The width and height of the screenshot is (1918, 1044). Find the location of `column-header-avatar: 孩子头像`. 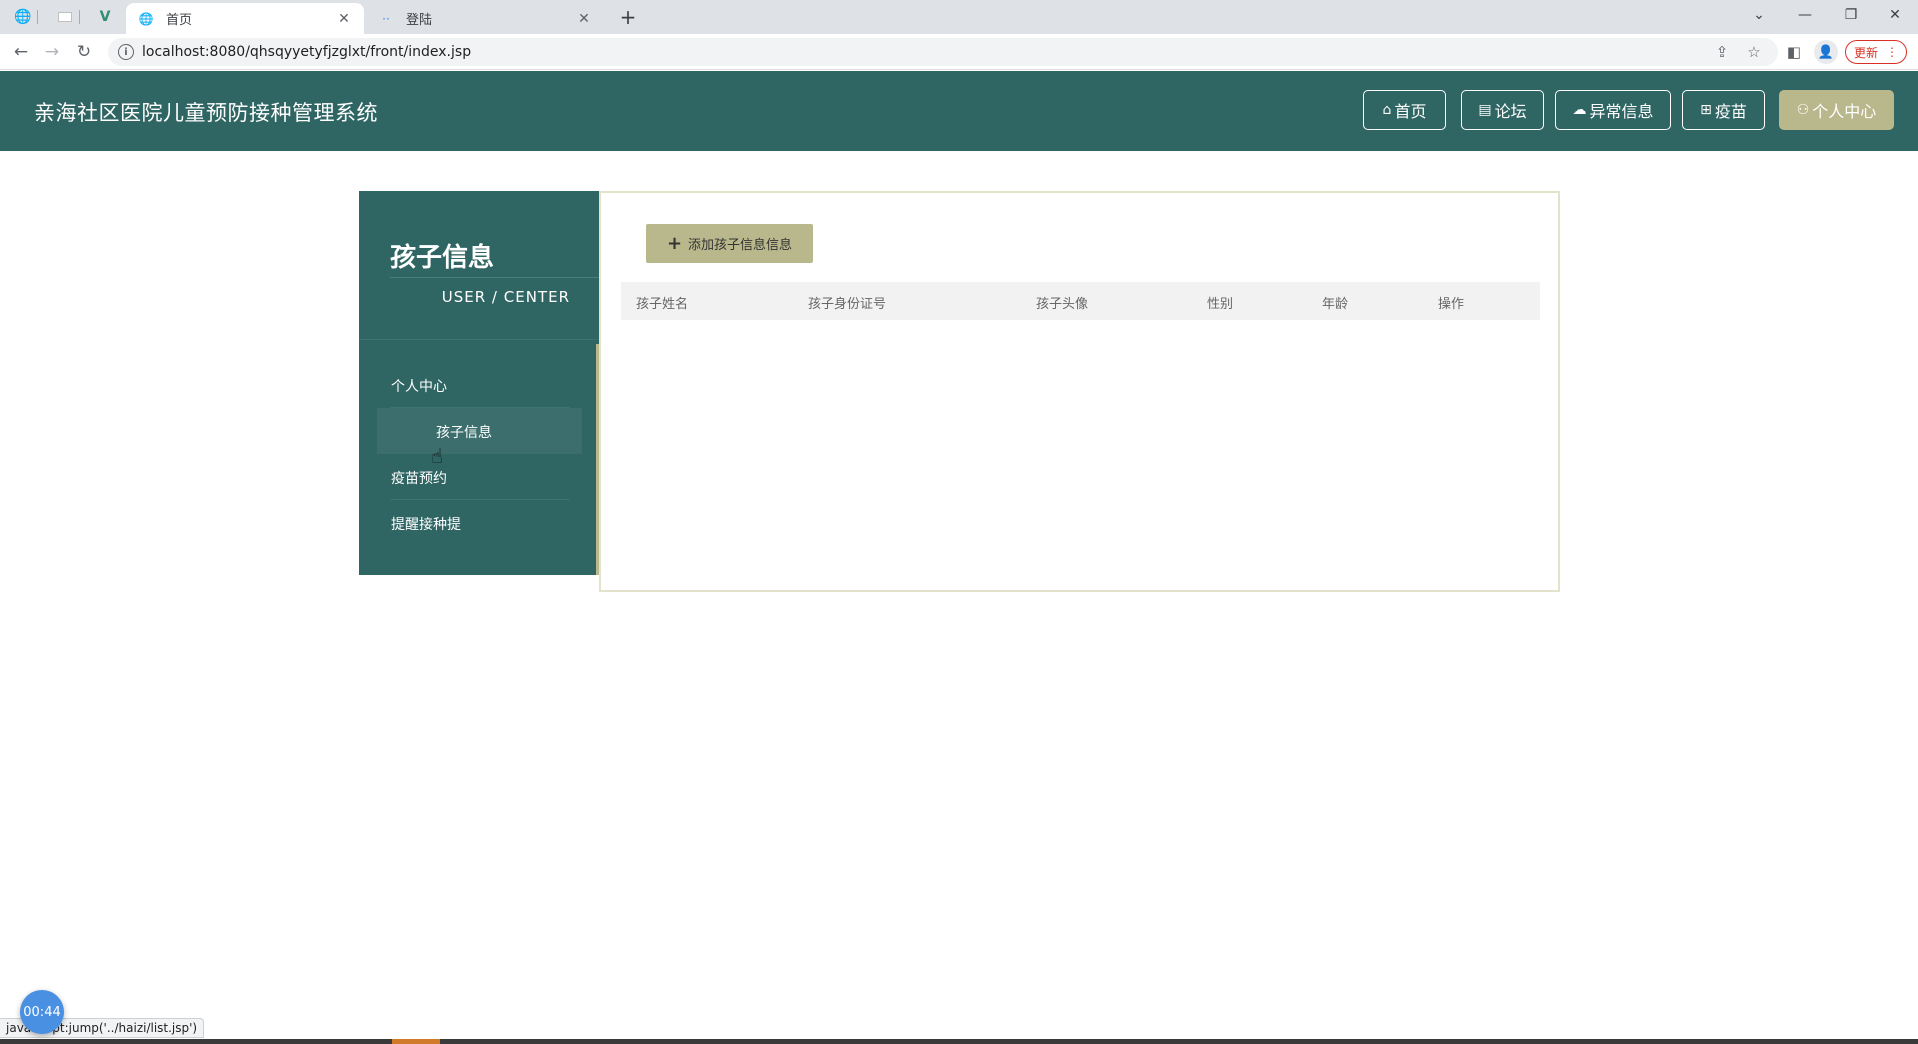

column-header-avatar: 孩子头像 is located at coordinates (1062, 304).